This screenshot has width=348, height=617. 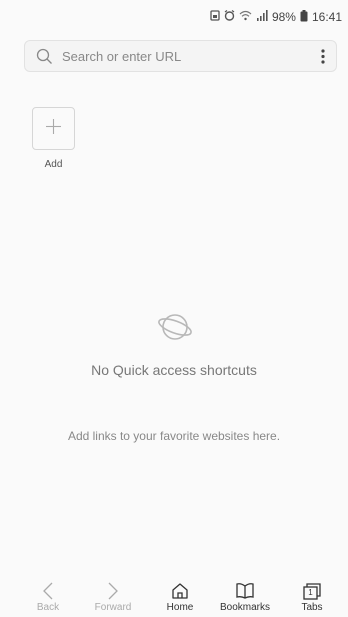 I want to click on forward-label: Forward, so click(x=113, y=607).